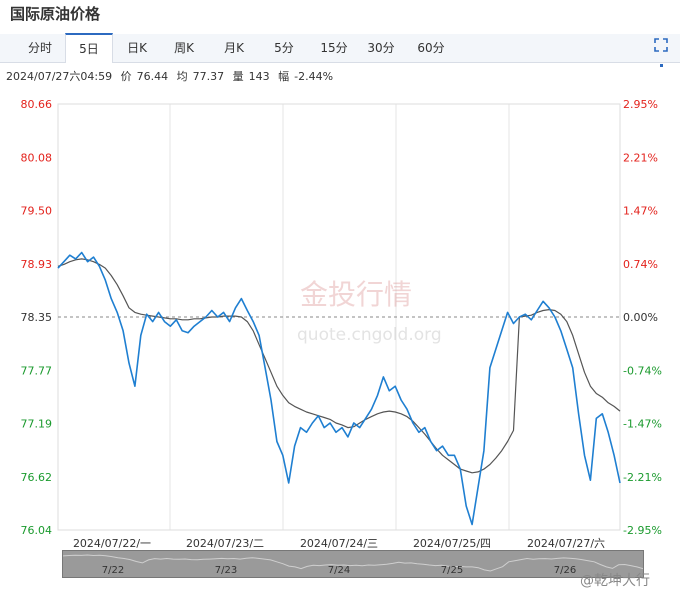  Describe the element at coordinates (37, 317) in the screenshot. I see `y-tick-left: 78.35` at that location.